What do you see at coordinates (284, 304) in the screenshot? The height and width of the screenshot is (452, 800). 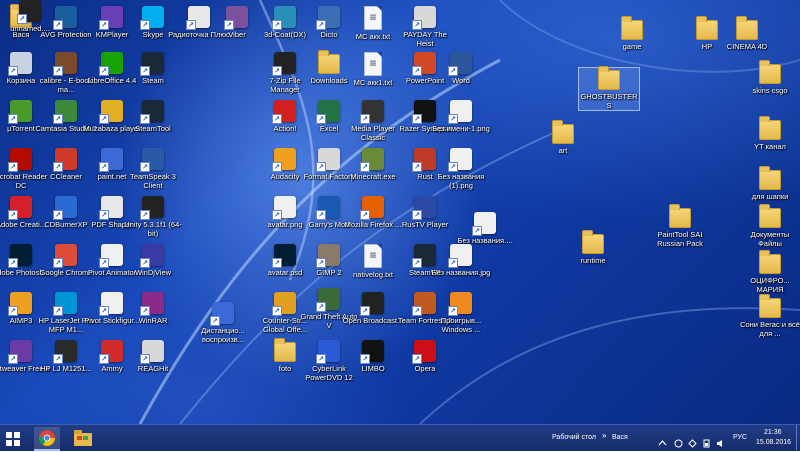 I see `csgo-icon` at bounding box center [284, 304].